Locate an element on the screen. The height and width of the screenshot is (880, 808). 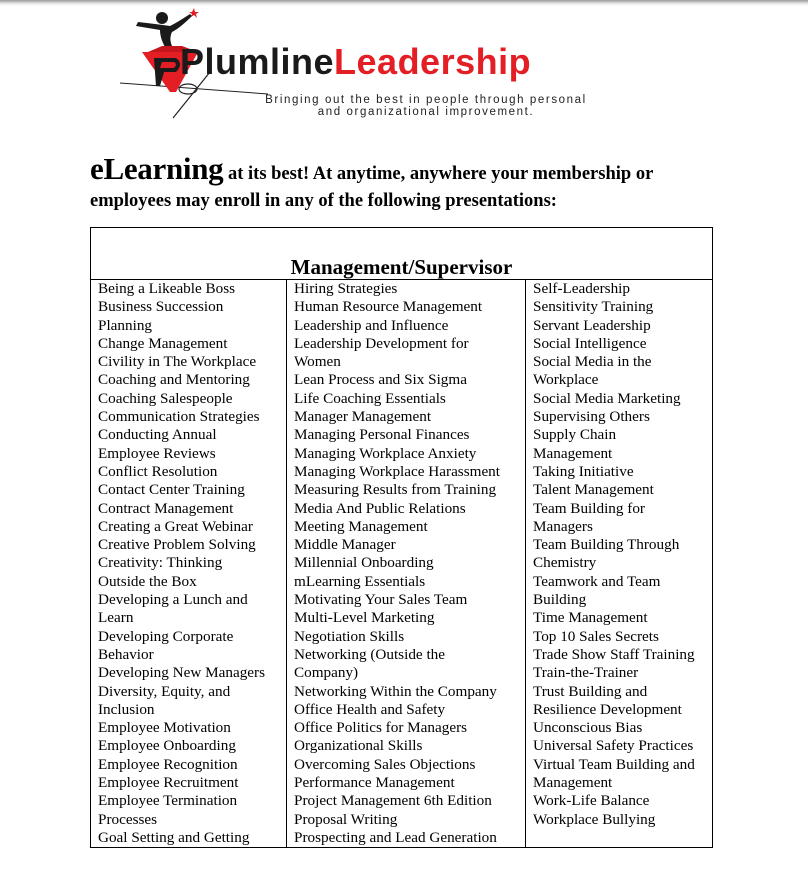
presentation-line: Employee Reviews is located at coordinates (157, 453).